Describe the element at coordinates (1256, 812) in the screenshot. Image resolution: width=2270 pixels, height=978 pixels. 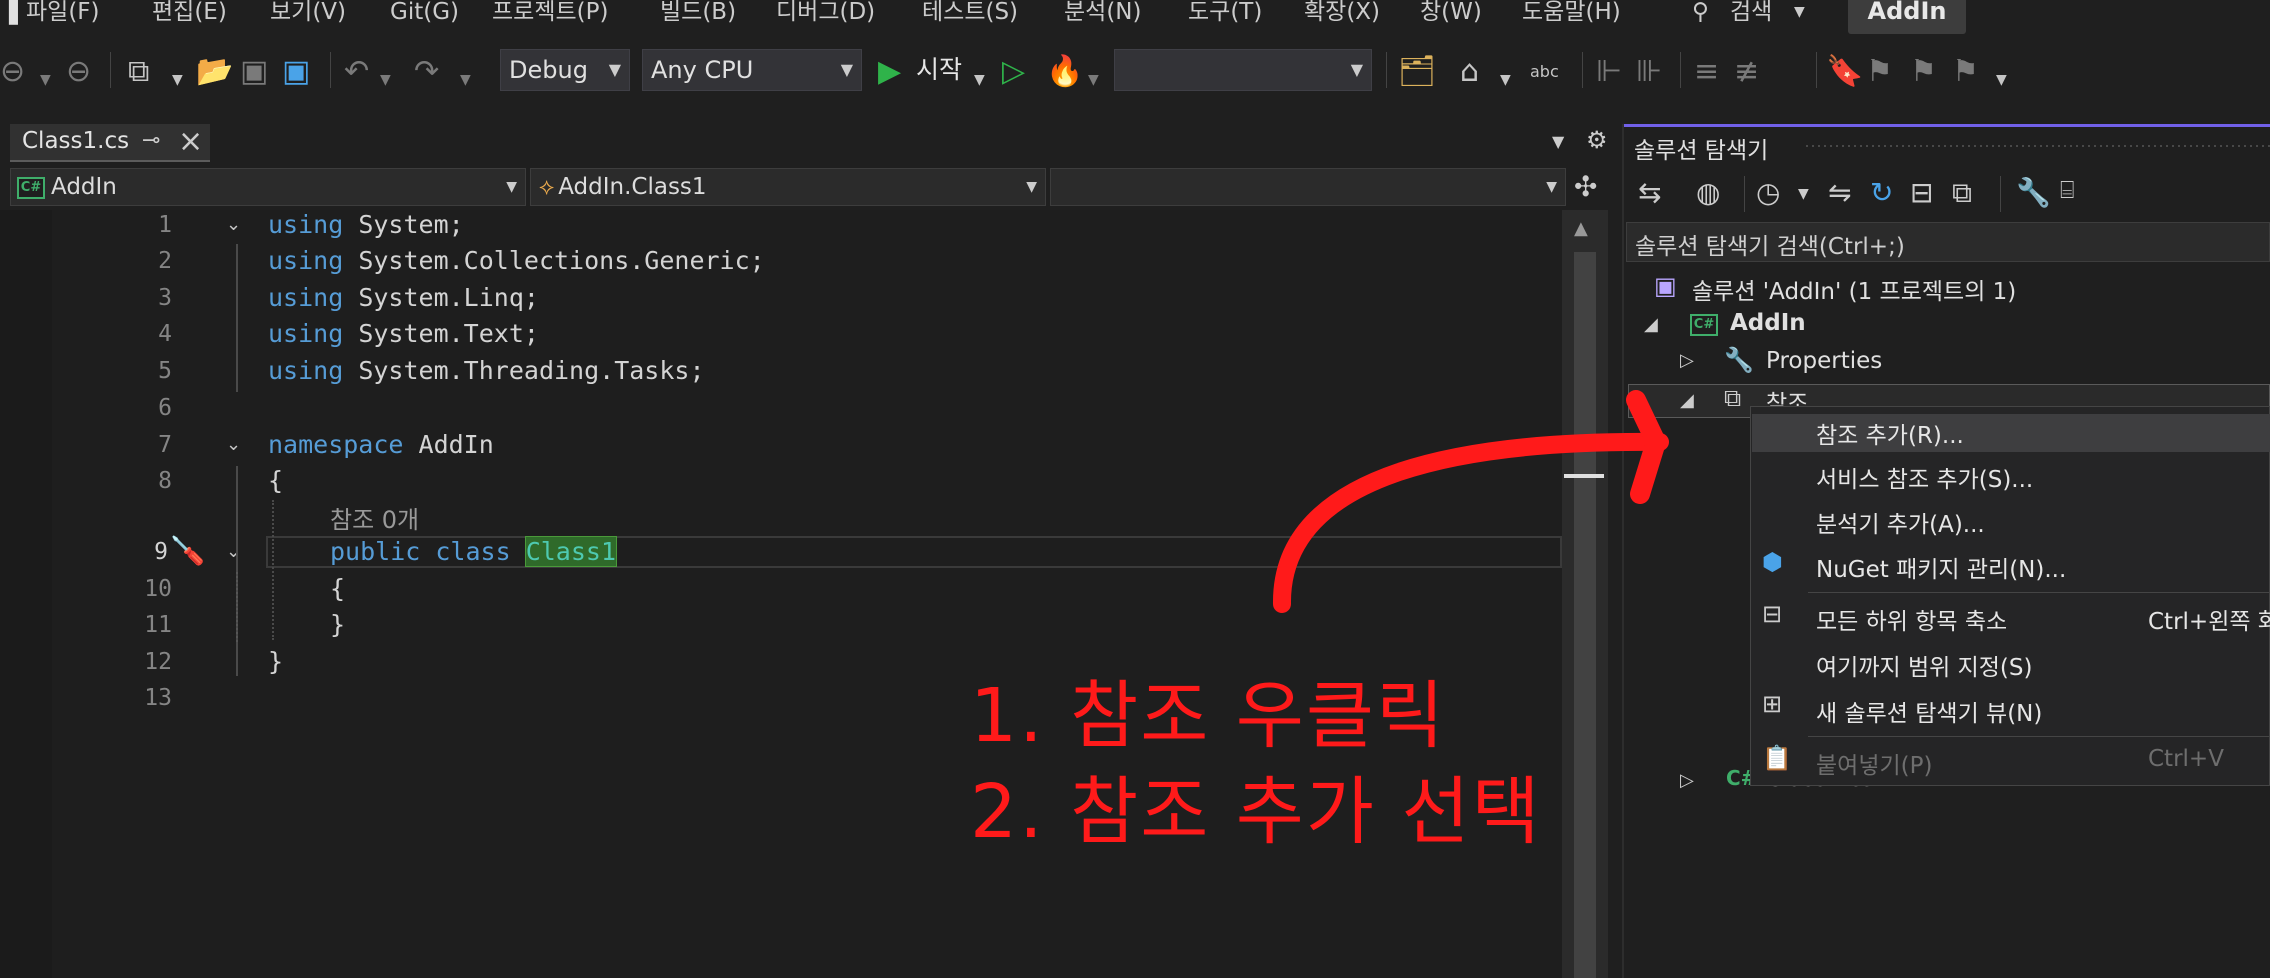
I see `annotation-step-2: 2. 참조 추가 선택` at that location.